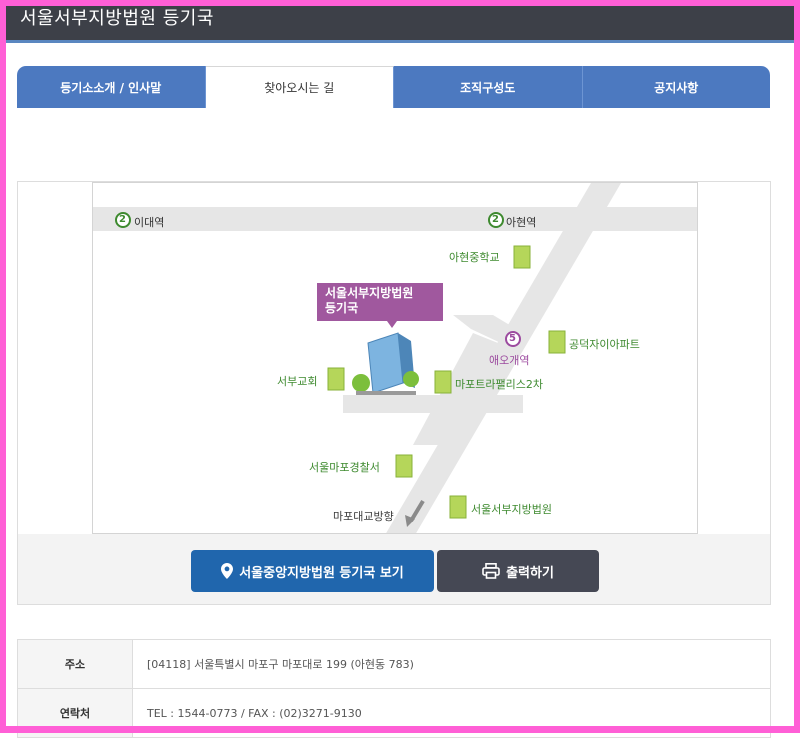  What do you see at coordinates (342, 308) in the screenshot?
I see `callout-line2: 등기국` at bounding box center [342, 308].